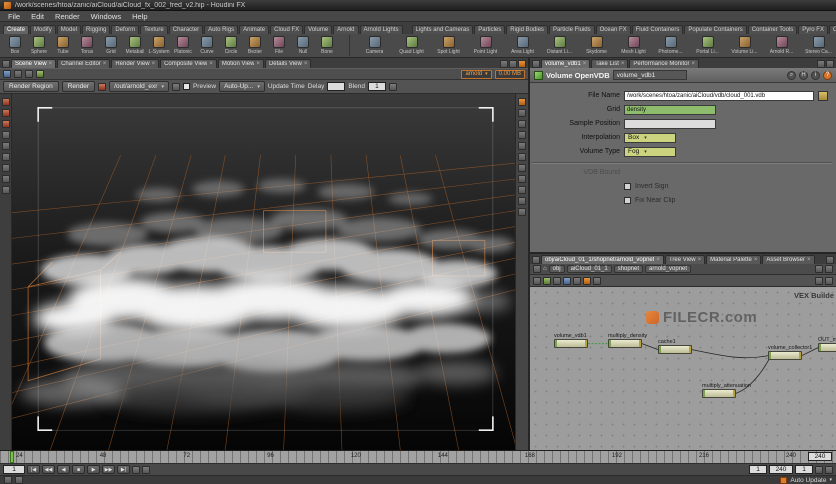 Image resolution: width=836 pixels, height=484 pixels. What do you see at coordinates (69, 29) in the screenshot?
I see `shelf-tab: Model` at bounding box center [69, 29].